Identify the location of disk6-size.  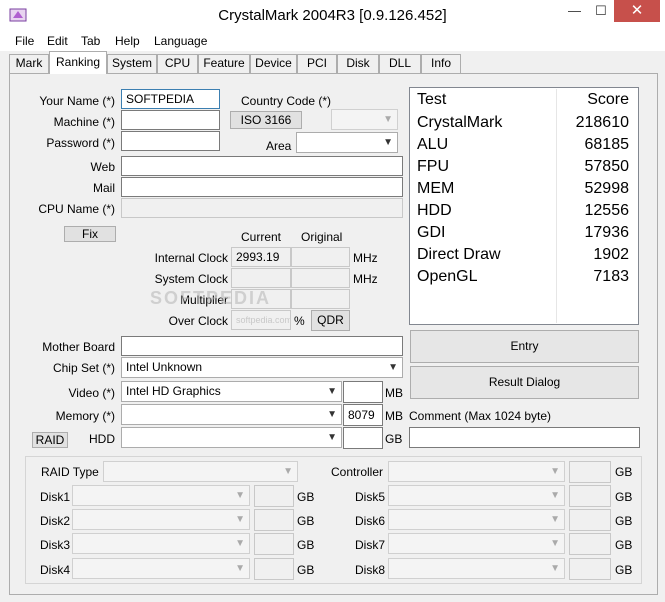
(590, 520).